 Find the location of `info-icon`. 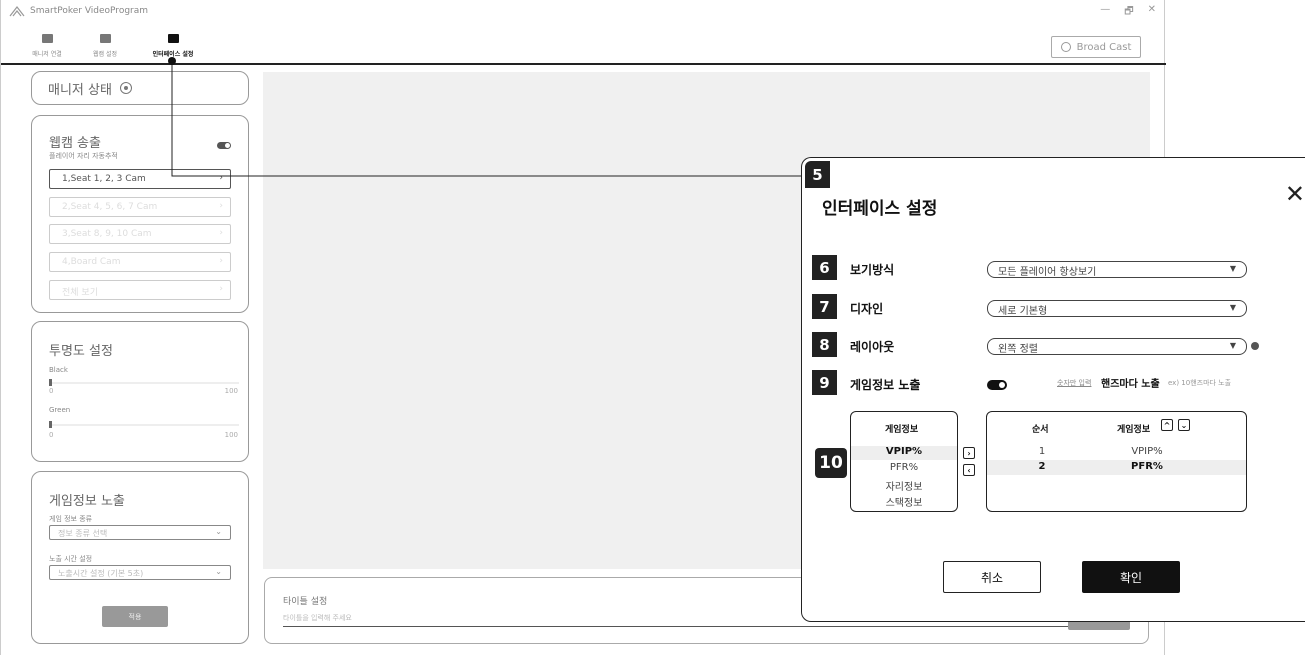

info-icon is located at coordinates (1255, 346).